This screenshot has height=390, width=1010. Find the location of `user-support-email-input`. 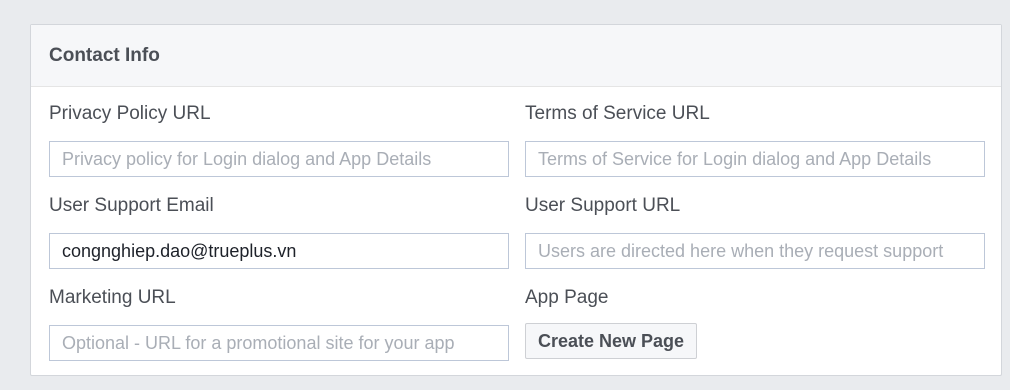

user-support-email-input is located at coordinates (279, 251).